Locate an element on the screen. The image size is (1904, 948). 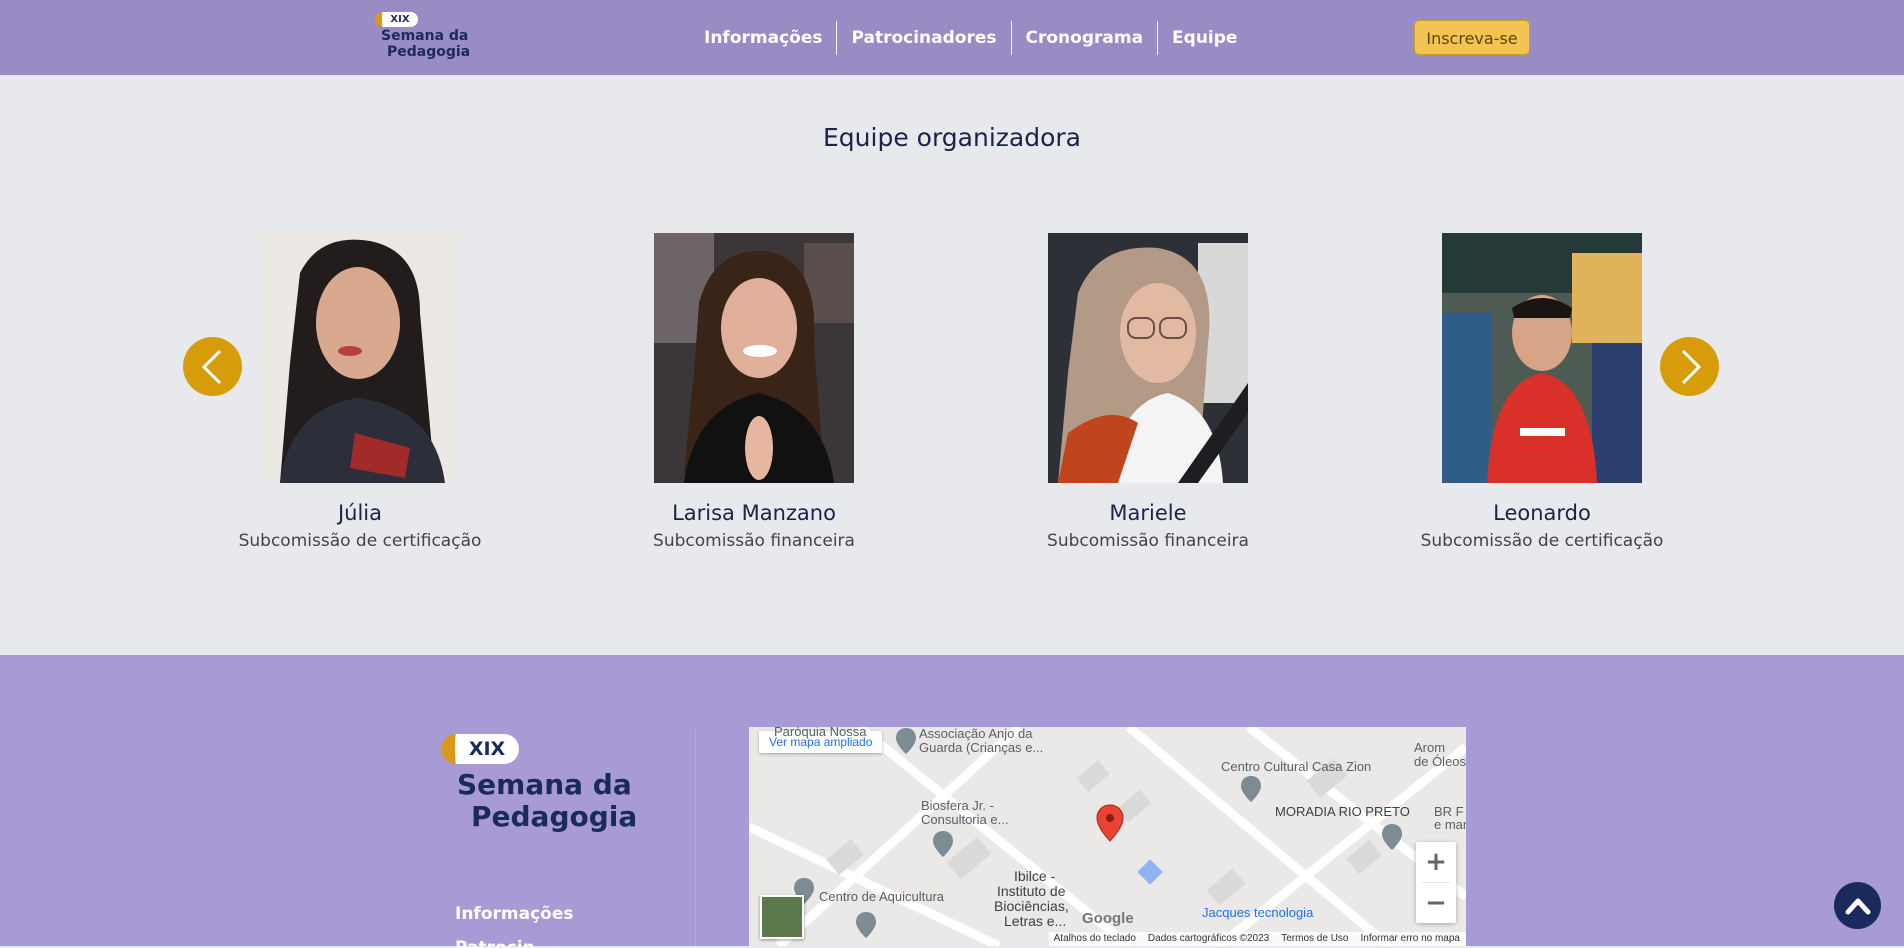
keyboard-shortcuts-link: Atalhos do teclado is located at coordinates (1095, 939).